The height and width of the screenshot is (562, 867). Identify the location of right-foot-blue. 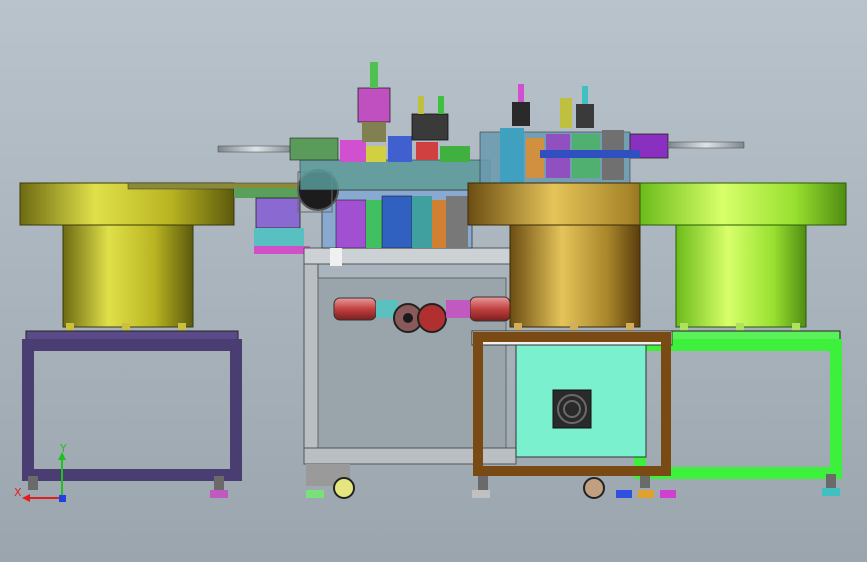
(624, 494).